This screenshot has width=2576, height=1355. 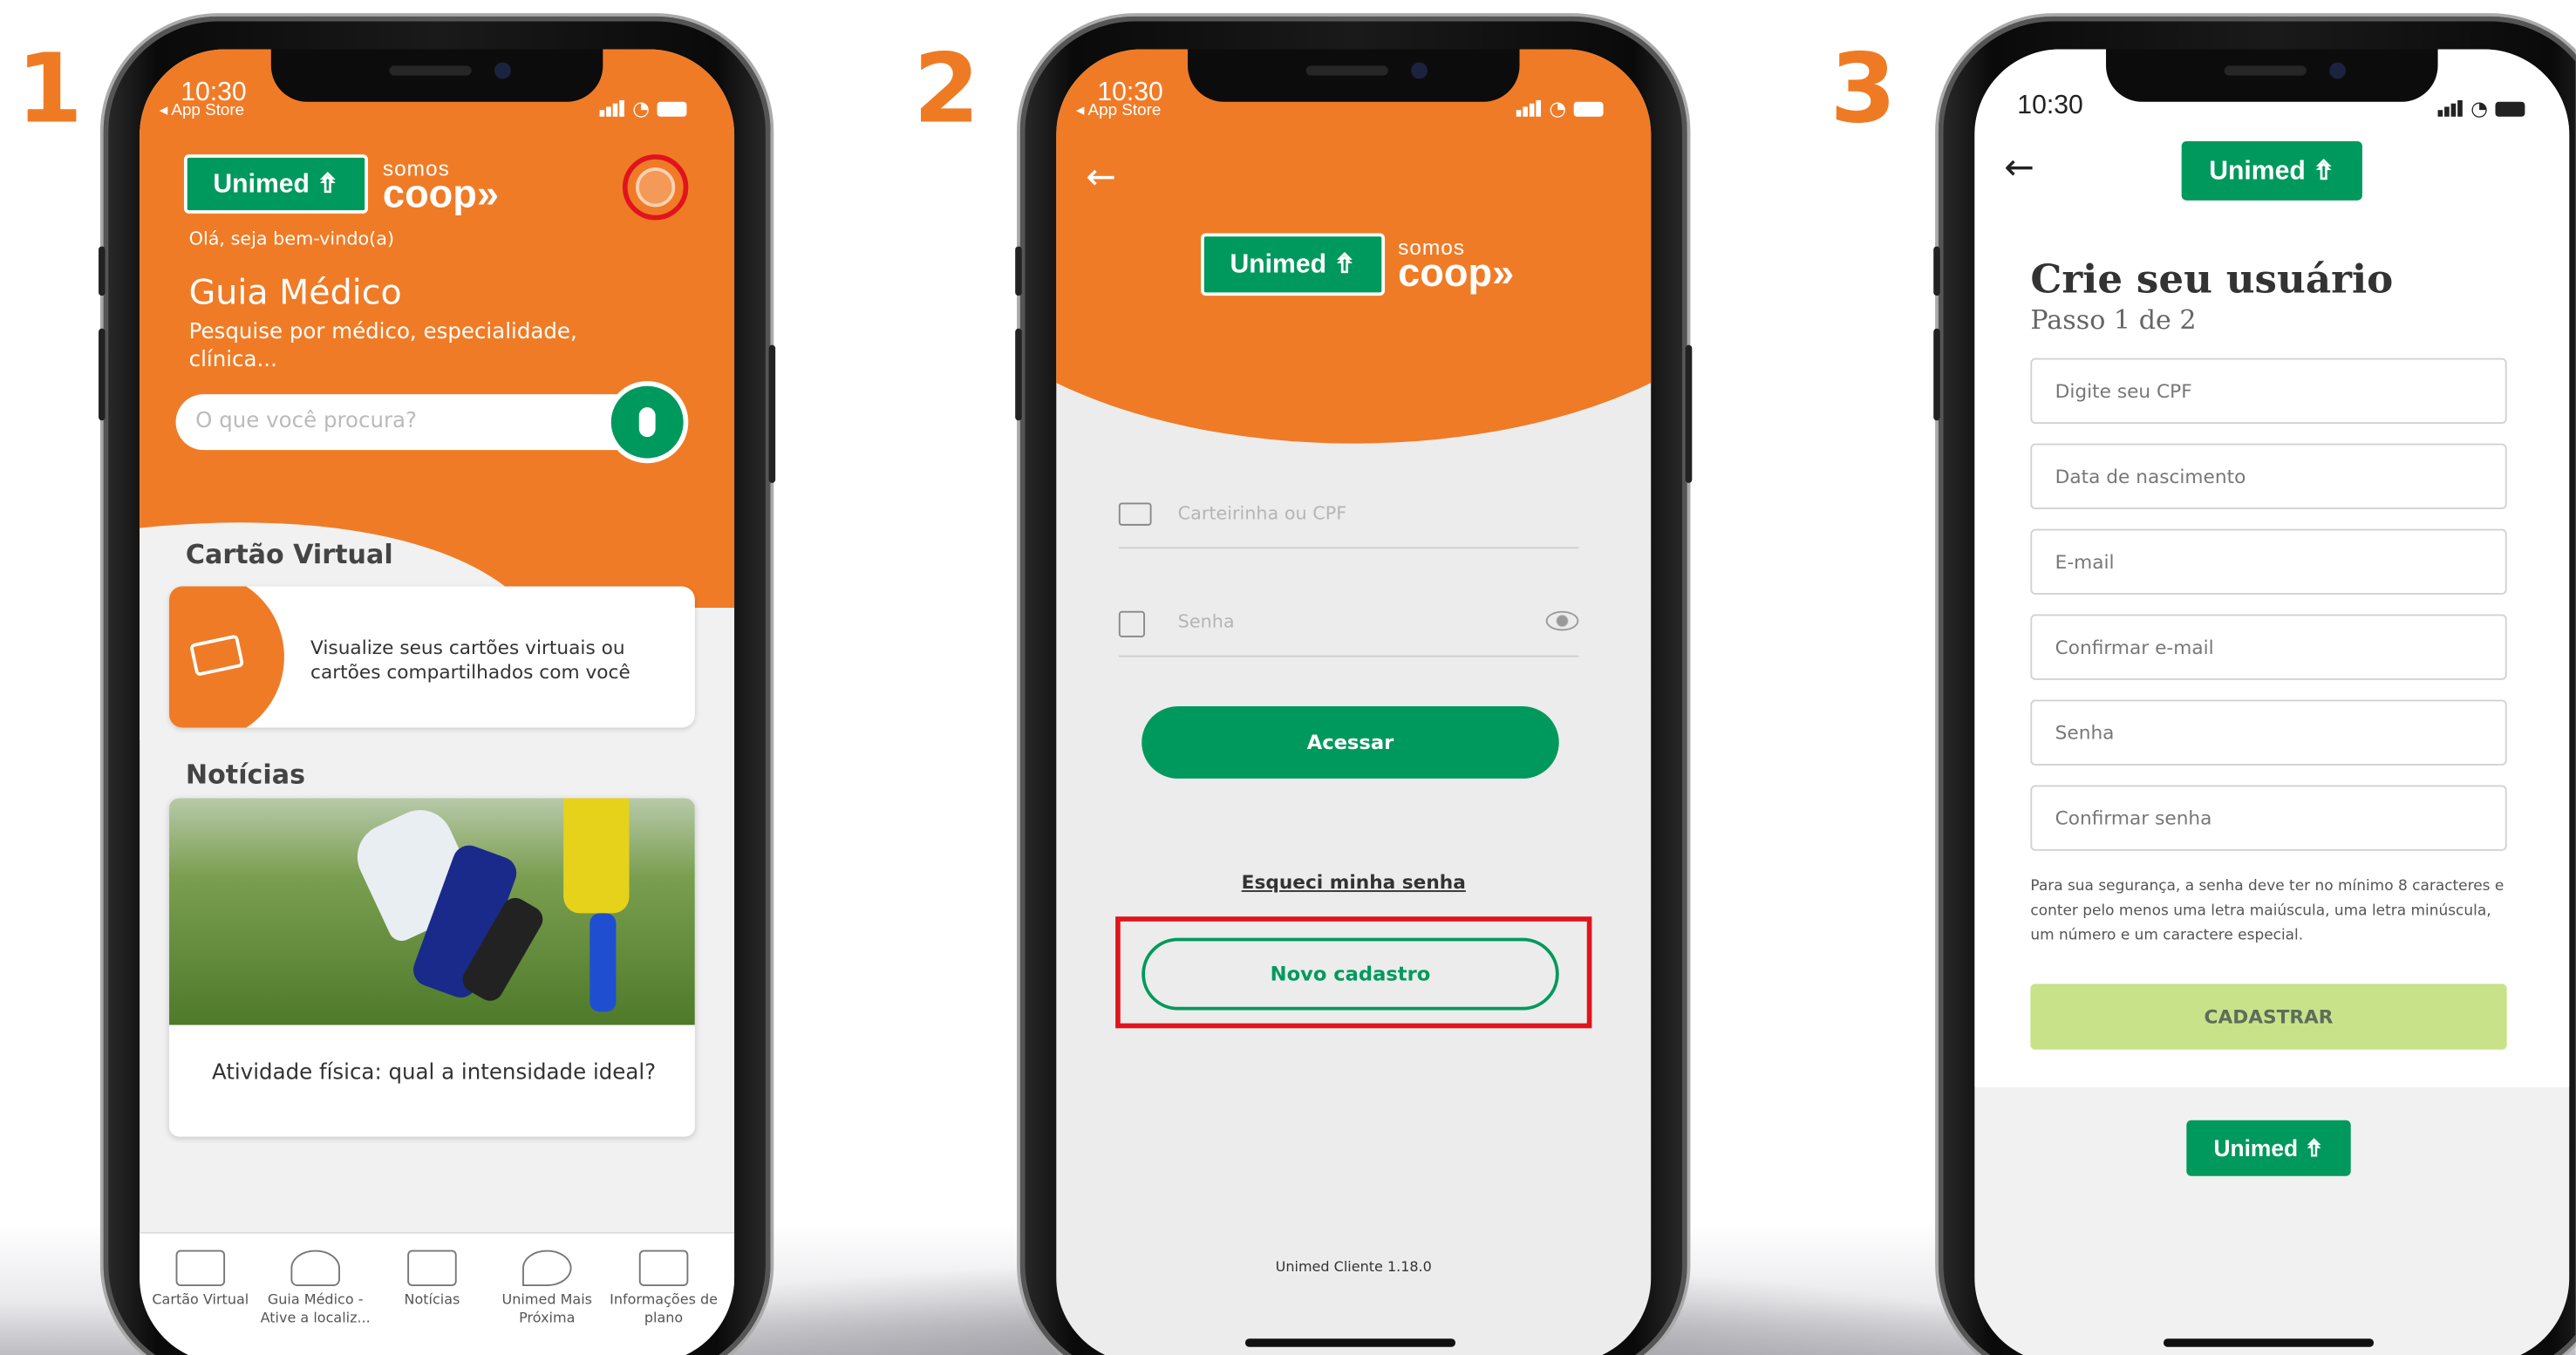 What do you see at coordinates (1354, 1268) in the screenshot?
I see `app-version: Unimed Cliente 1.18.0` at bounding box center [1354, 1268].